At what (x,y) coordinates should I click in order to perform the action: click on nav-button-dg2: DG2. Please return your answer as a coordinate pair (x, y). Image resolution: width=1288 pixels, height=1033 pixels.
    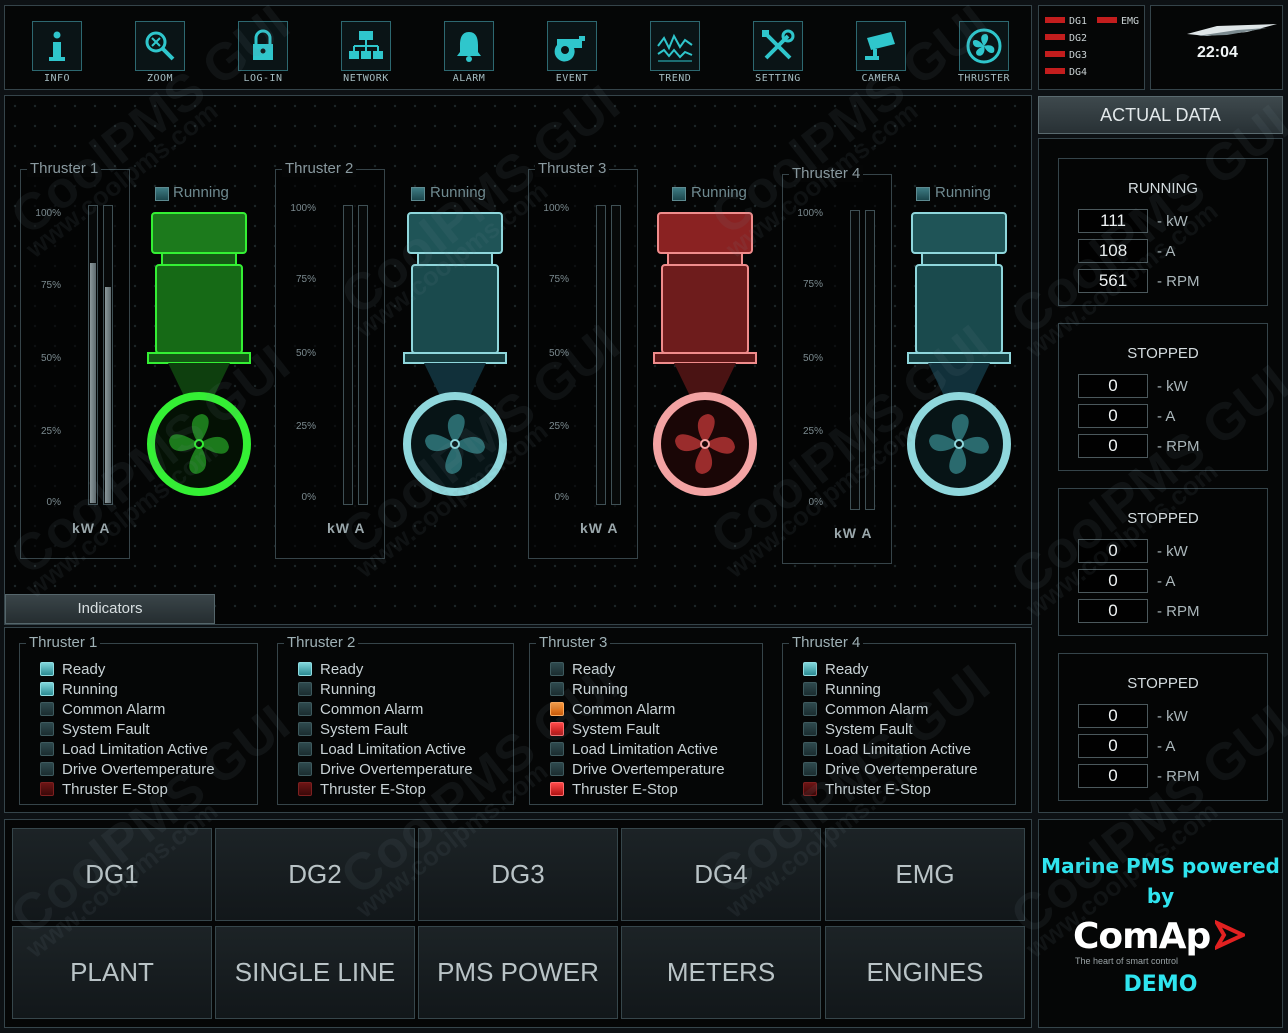
    Looking at the image, I should click on (315, 874).